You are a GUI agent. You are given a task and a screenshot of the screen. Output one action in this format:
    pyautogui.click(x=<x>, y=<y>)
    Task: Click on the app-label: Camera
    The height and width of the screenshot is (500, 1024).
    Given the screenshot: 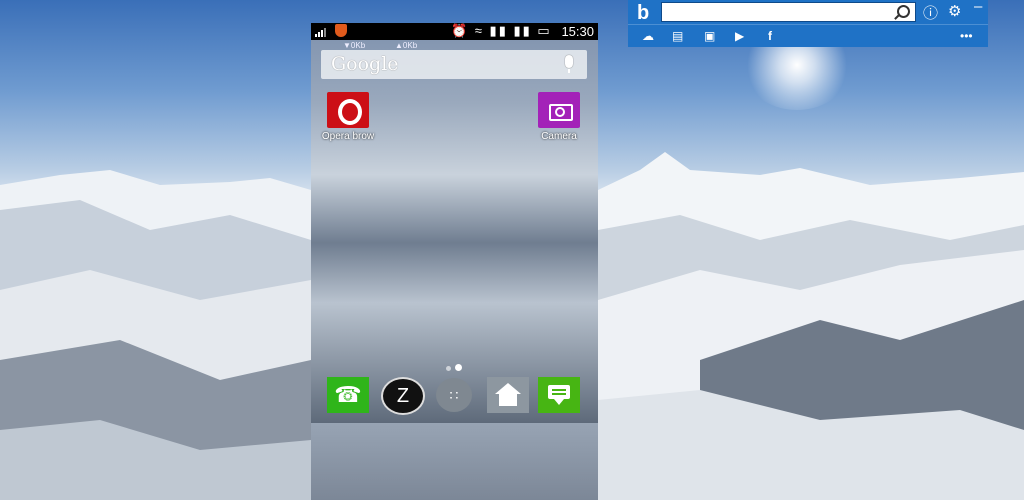 What is the action you would take?
    pyautogui.click(x=559, y=136)
    